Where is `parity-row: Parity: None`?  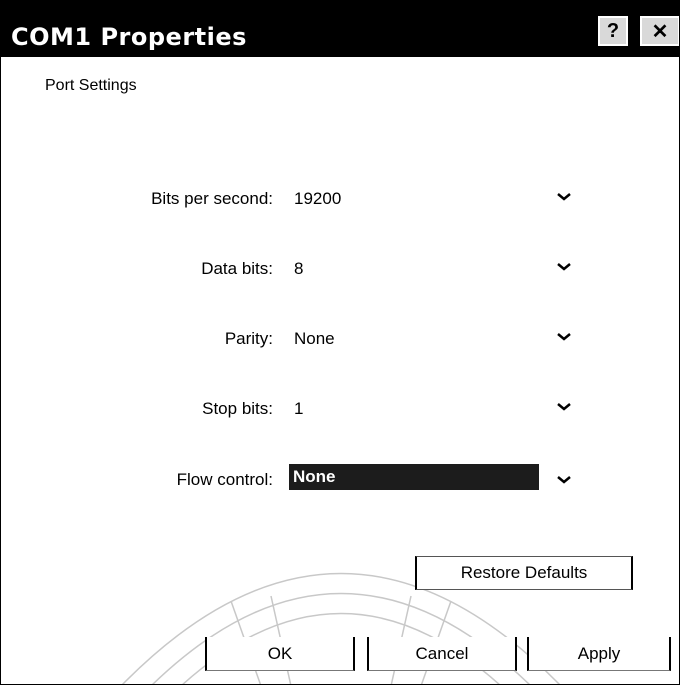
parity-row: Parity: None is located at coordinates (340, 338).